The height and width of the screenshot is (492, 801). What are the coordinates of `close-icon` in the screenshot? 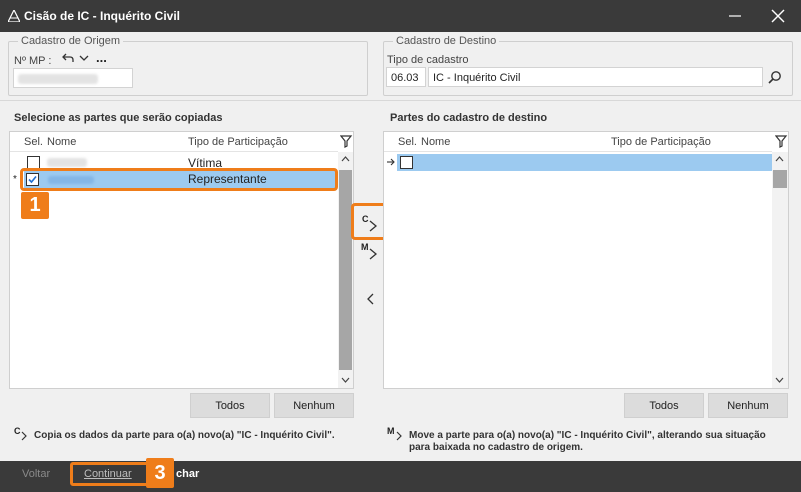 It's located at (778, 16).